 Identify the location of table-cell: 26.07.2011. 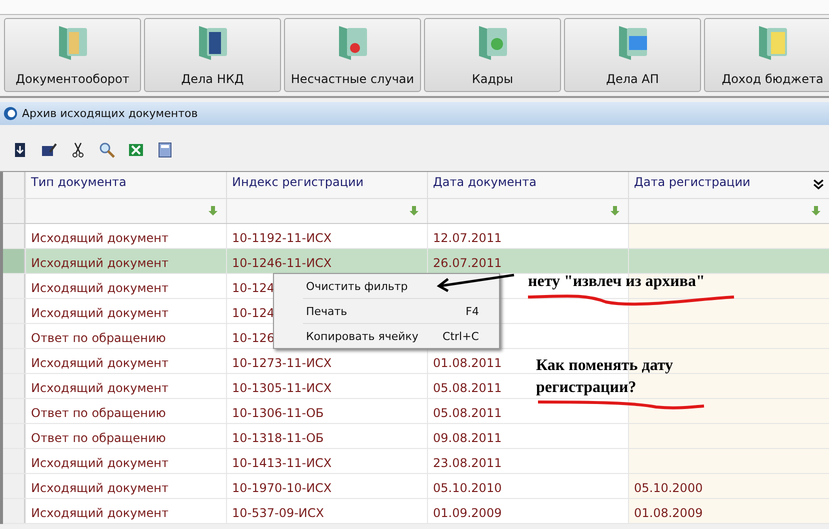
(467, 263).